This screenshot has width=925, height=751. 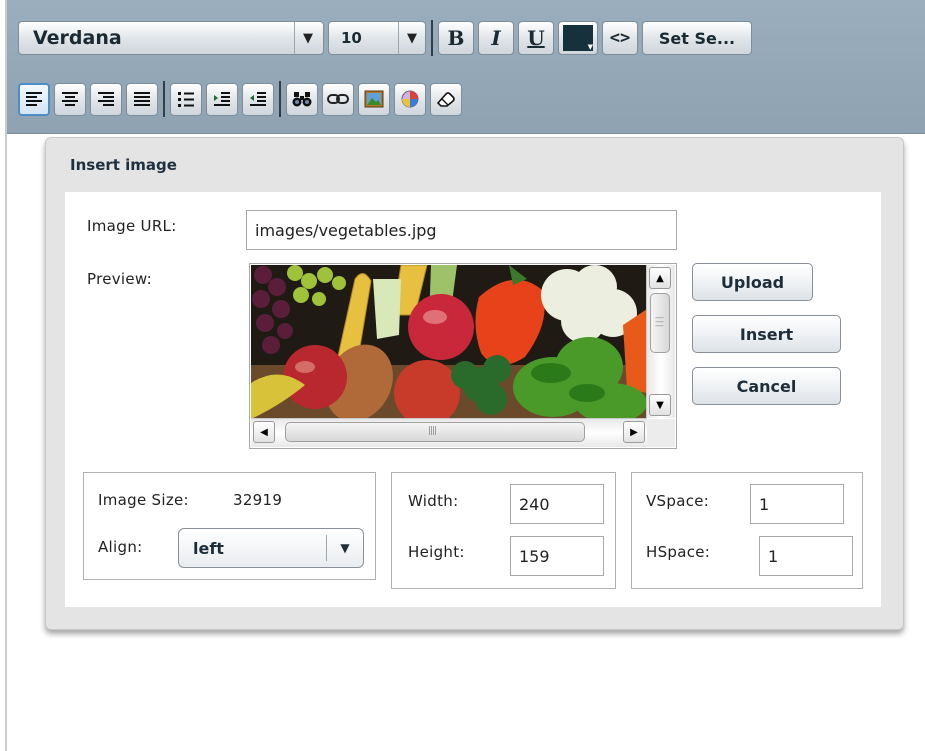 I want to click on font-size-value: 10, so click(x=351, y=38).